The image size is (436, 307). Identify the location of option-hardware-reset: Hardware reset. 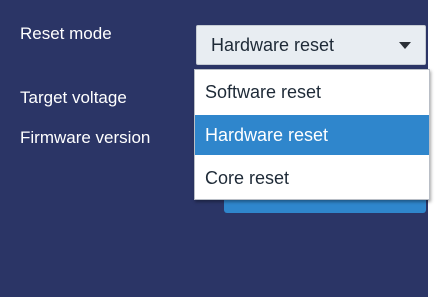
(312, 135).